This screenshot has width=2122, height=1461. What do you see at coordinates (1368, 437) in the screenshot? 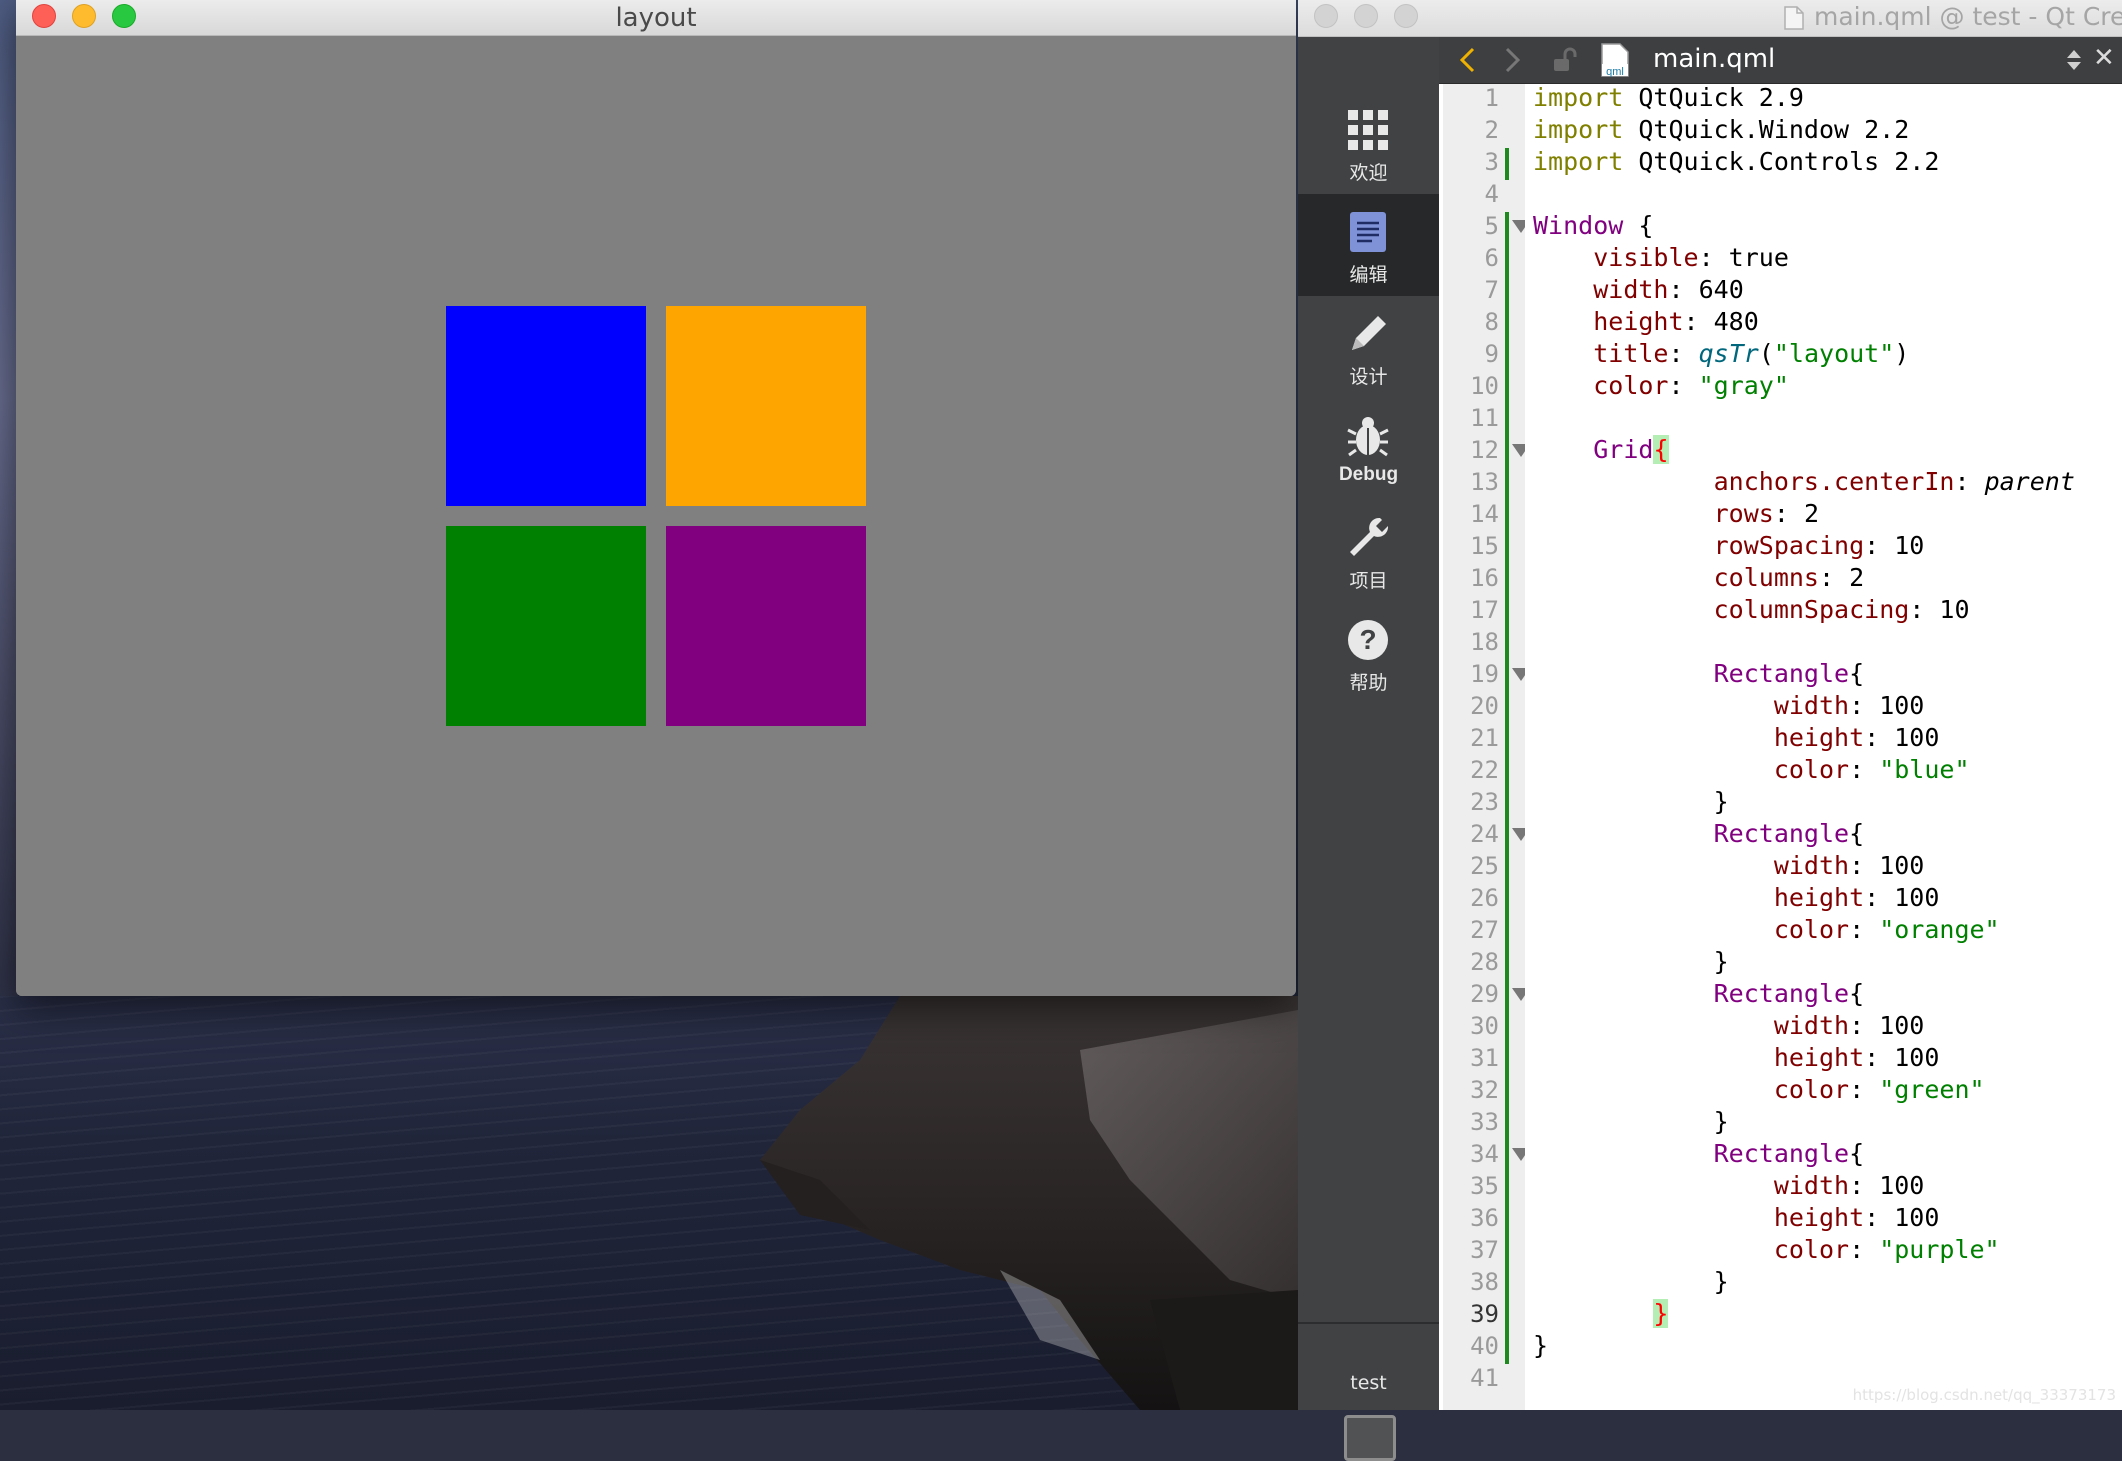
I see `debug-bug-icon` at bounding box center [1368, 437].